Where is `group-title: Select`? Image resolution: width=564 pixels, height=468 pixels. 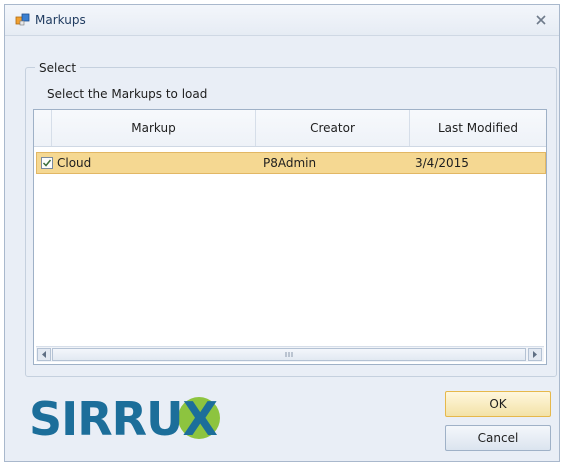 group-title: Select is located at coordinates (58, 68).